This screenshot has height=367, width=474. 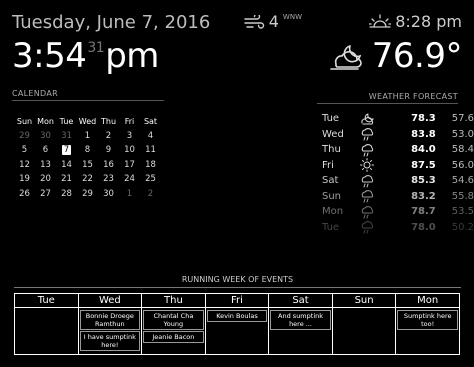 I want to click on events-day-cell: Kevin Boulas, so click(x=237, y=331).